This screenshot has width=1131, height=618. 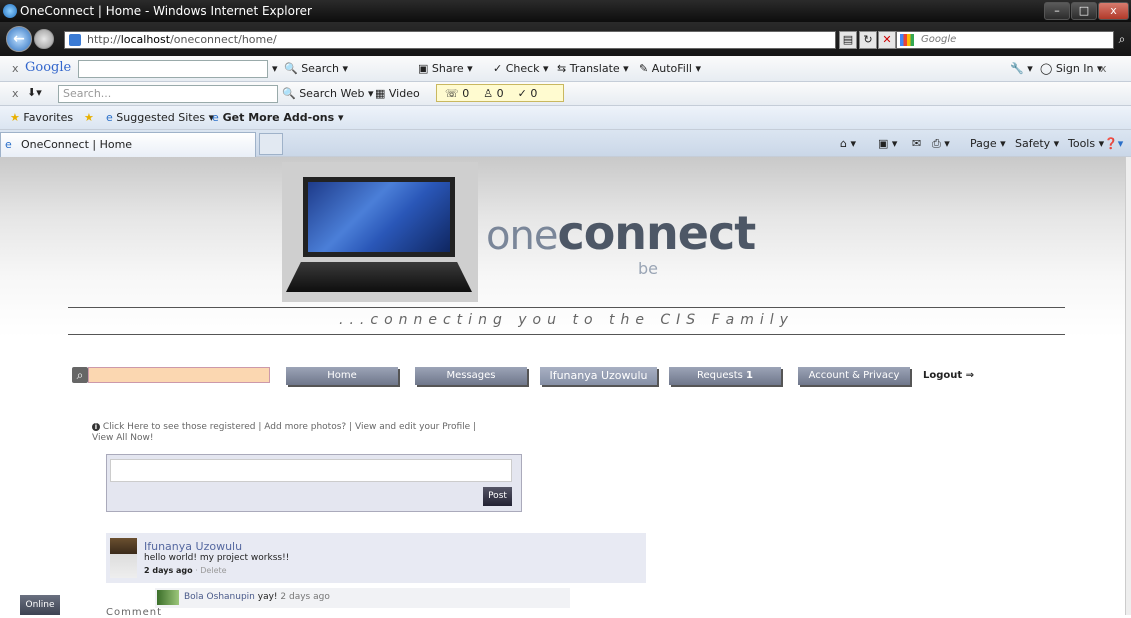 I want to click on nav-home-button: Home, so click(x=342, y=376).